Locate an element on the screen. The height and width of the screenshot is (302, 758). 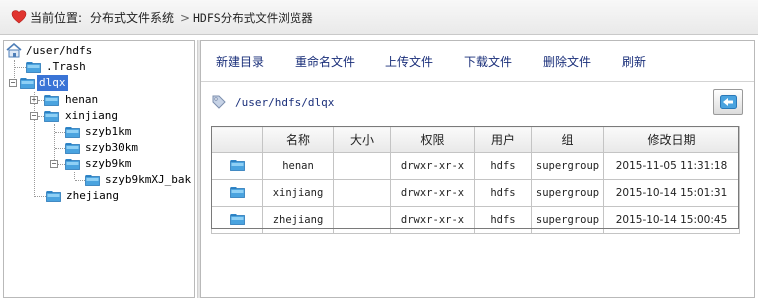
upload-file-button: 上传文件 is located at coordinates (409, 61).